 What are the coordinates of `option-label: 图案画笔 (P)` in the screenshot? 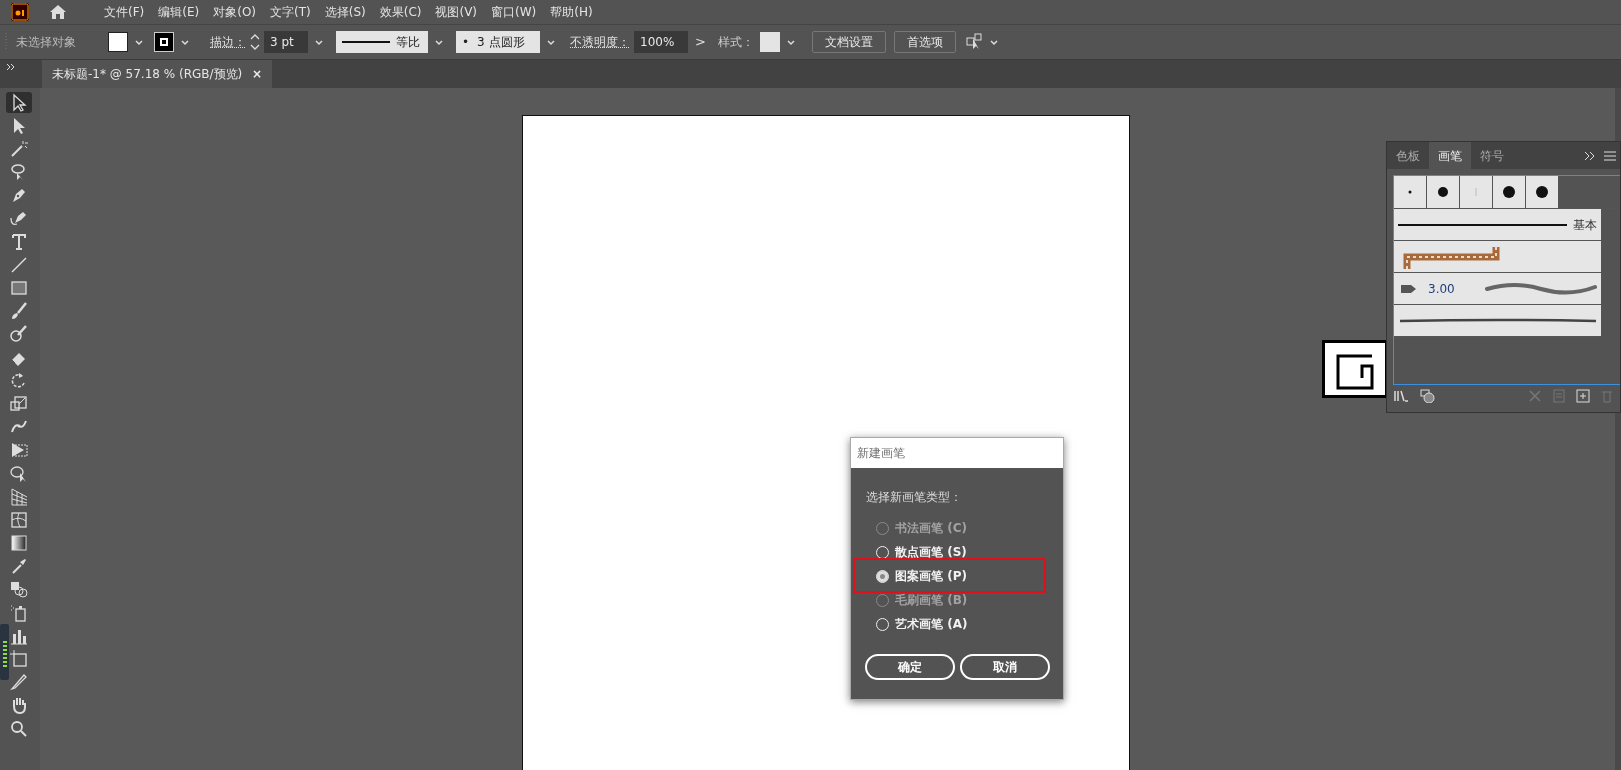 It's located at (931, 576).